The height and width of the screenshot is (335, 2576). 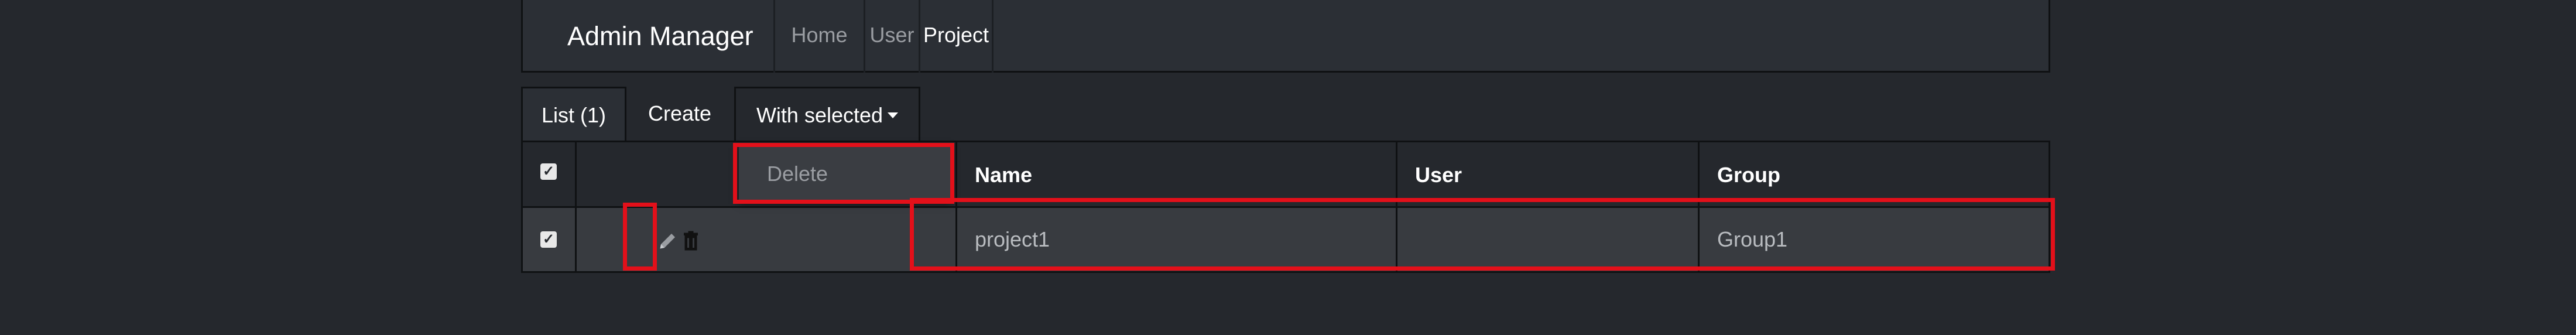 What do you see at coordinates (1482, 234) in the screenshot?
I see `highlight-box-row` at bounding box center [1482, 234].